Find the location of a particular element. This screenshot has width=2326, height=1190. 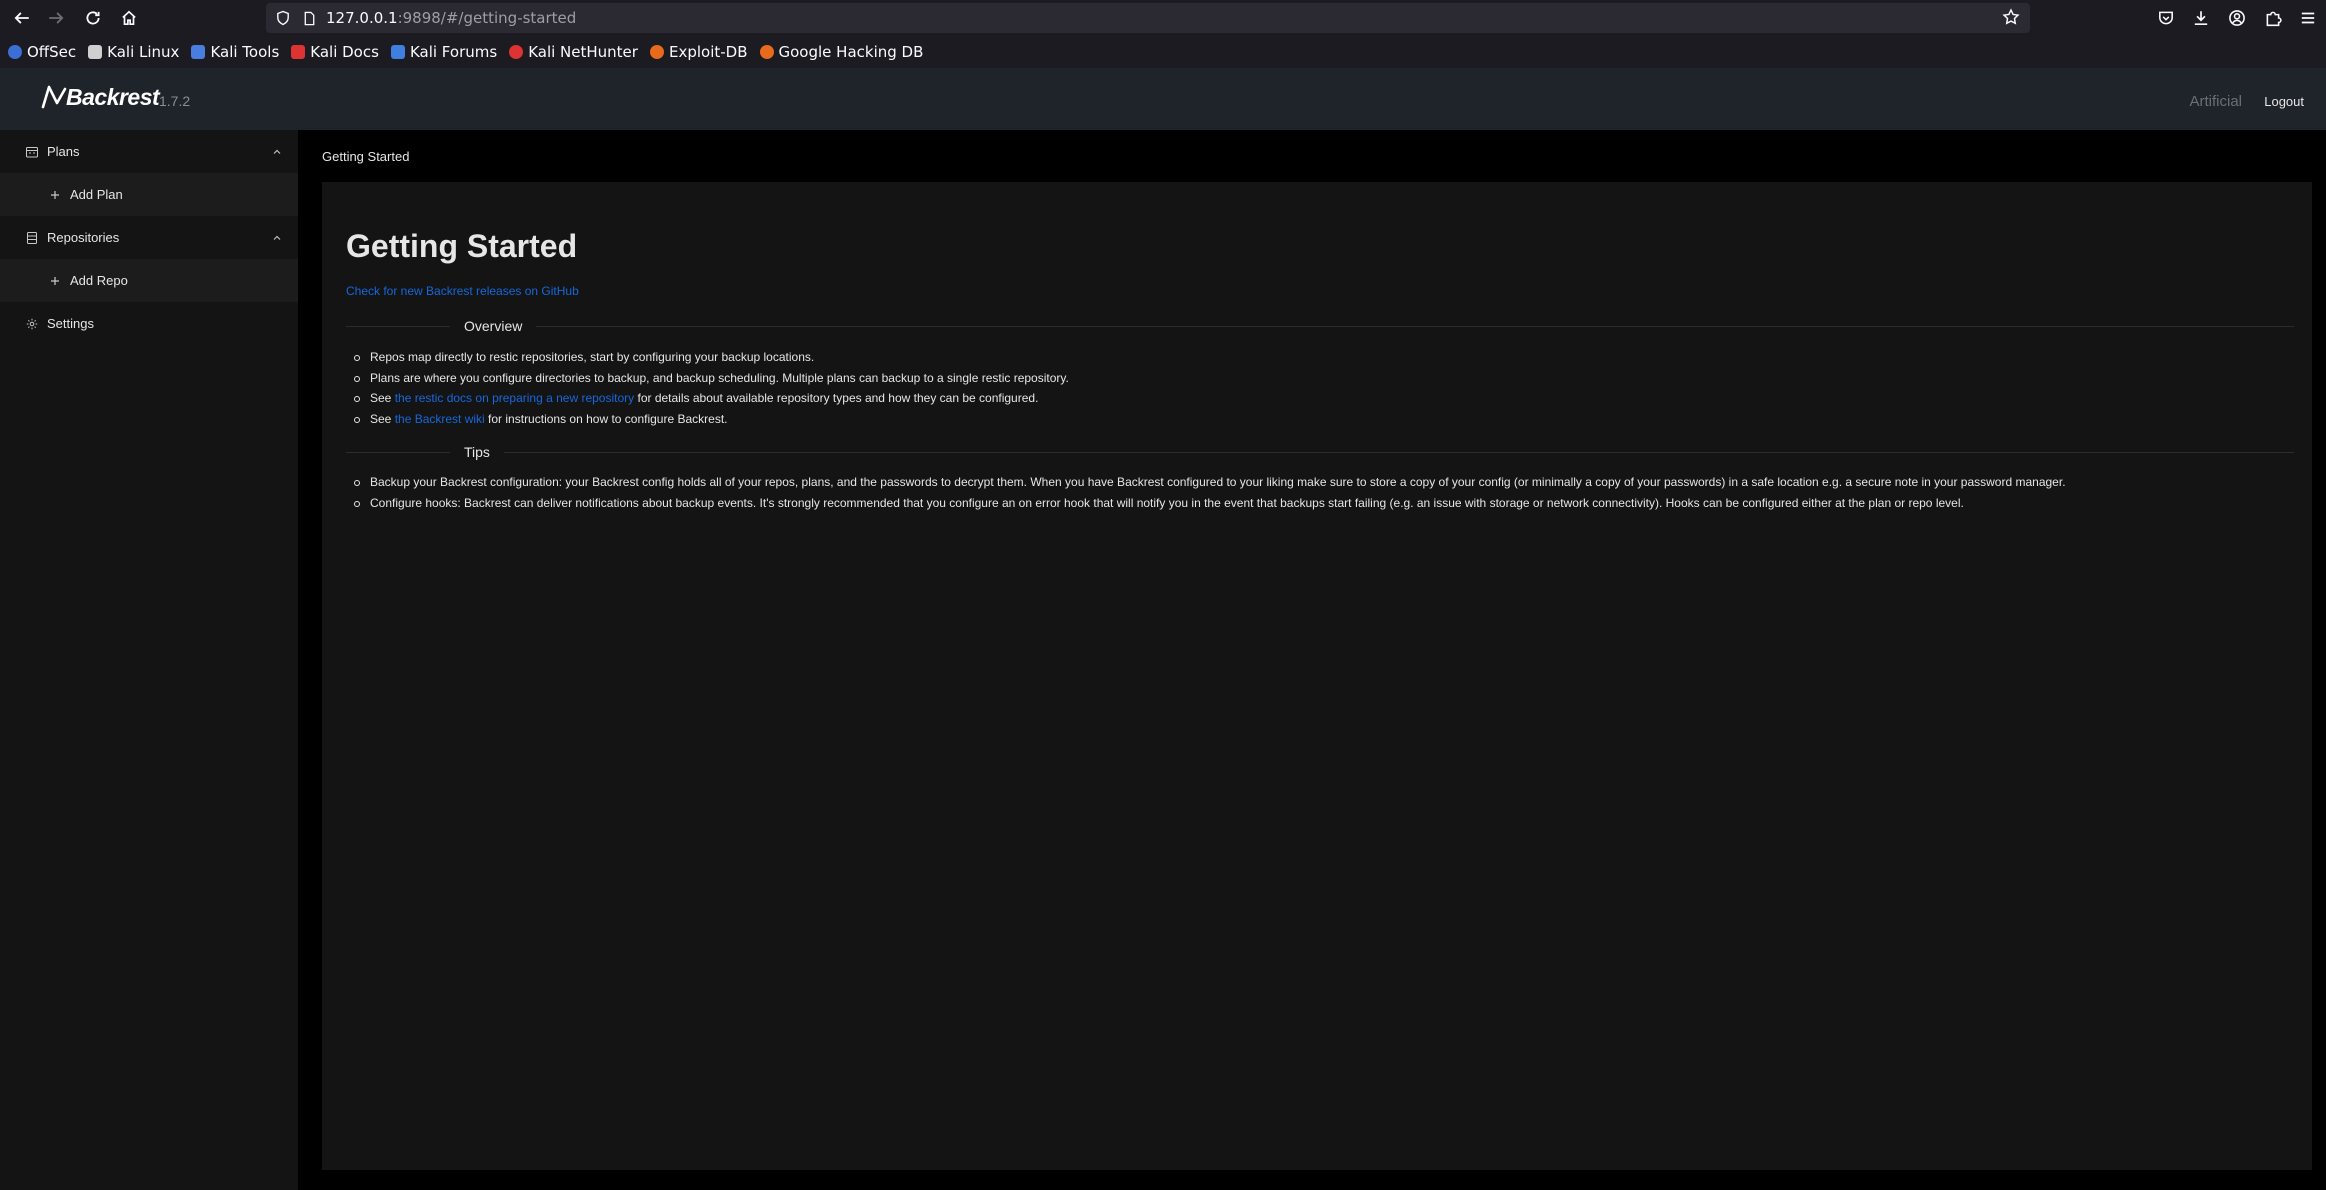

logo-text: Backrest is located at coordinates (113, 96).